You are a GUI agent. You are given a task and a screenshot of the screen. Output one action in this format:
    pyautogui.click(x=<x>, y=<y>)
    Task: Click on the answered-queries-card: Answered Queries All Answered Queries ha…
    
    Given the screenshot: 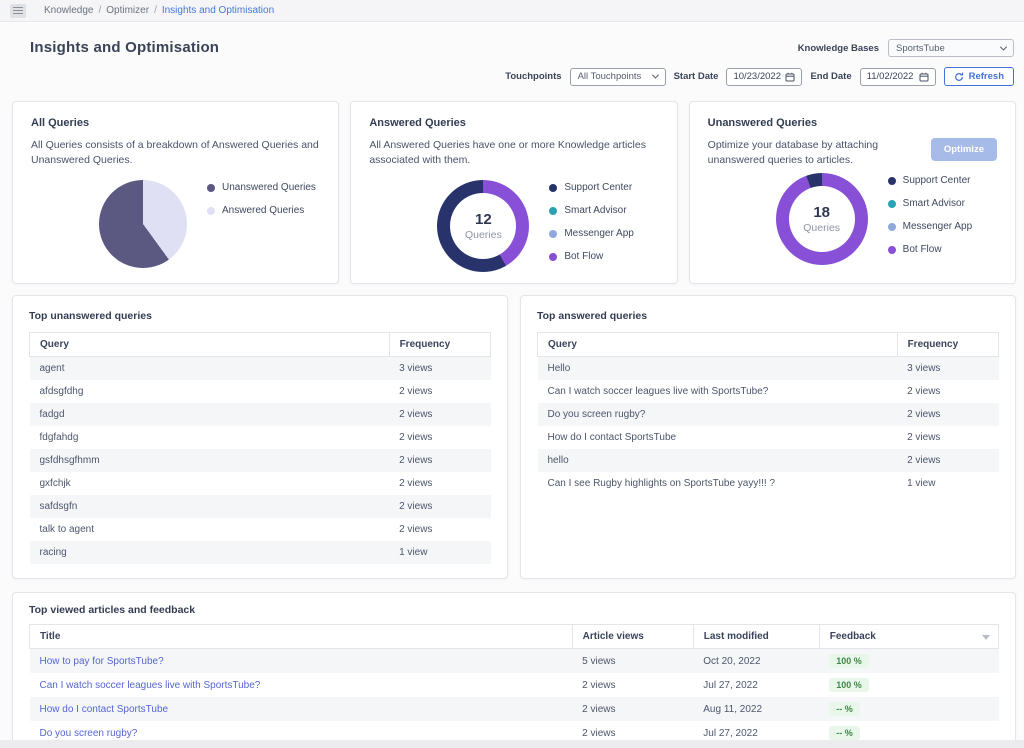 What is the action you would take?
    pyautogui.click(x=514, y=192)
    